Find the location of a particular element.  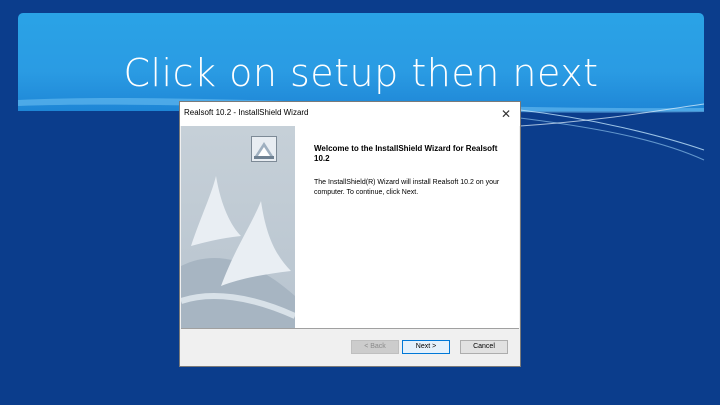

close-icon: ✕ is located at coordinates (506, 114).